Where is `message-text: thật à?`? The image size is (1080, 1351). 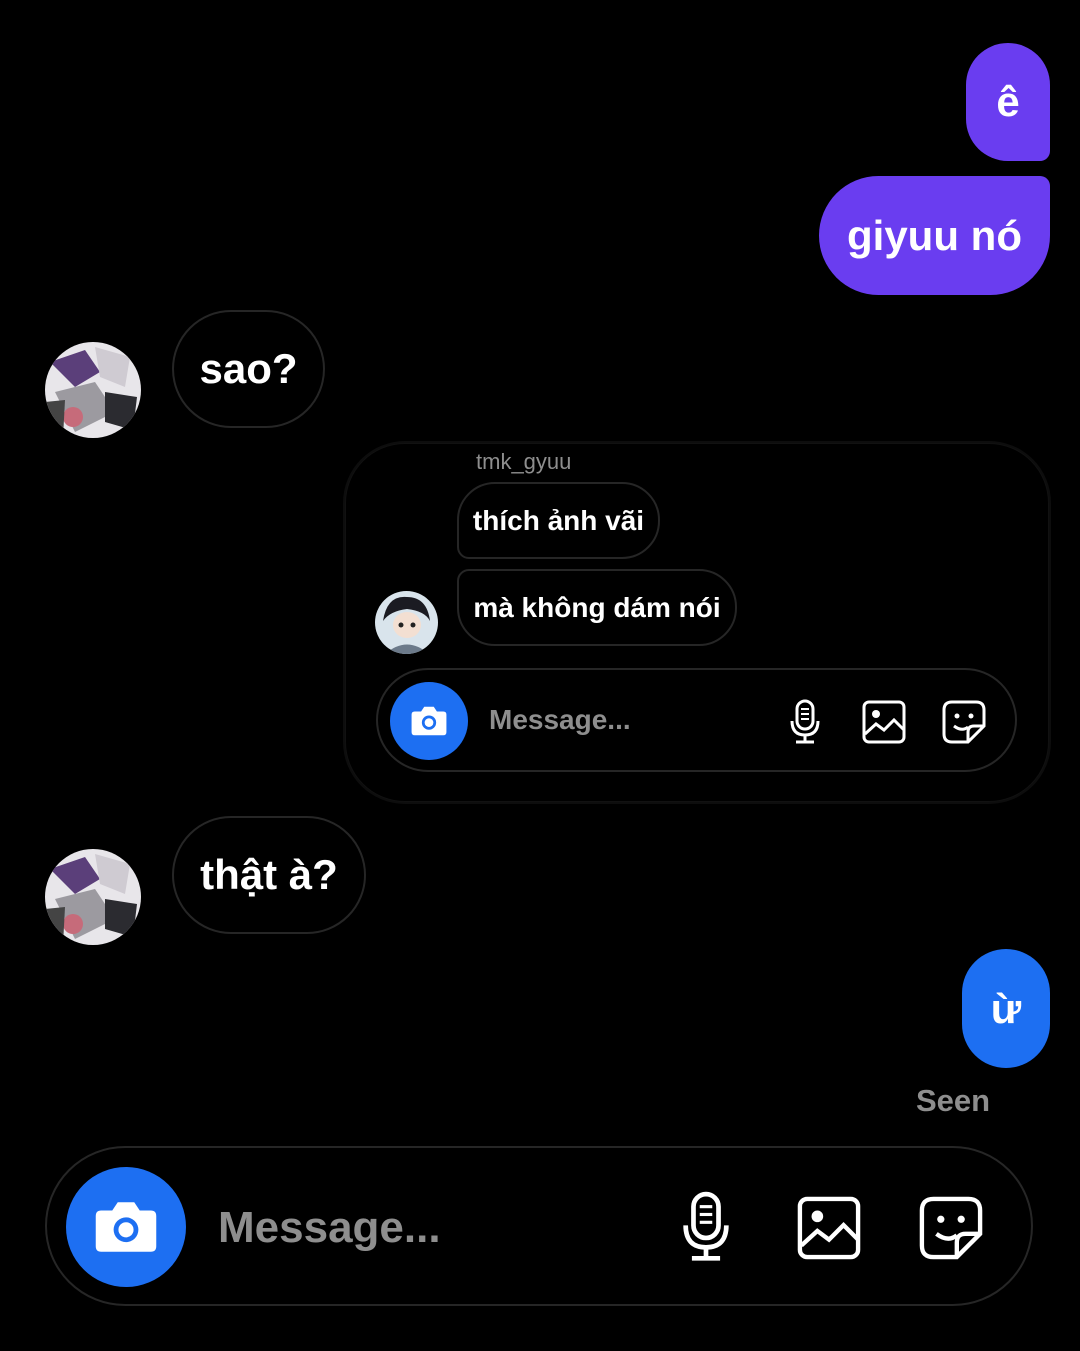
message-text: thật à? is located at coordinates (269, 874).